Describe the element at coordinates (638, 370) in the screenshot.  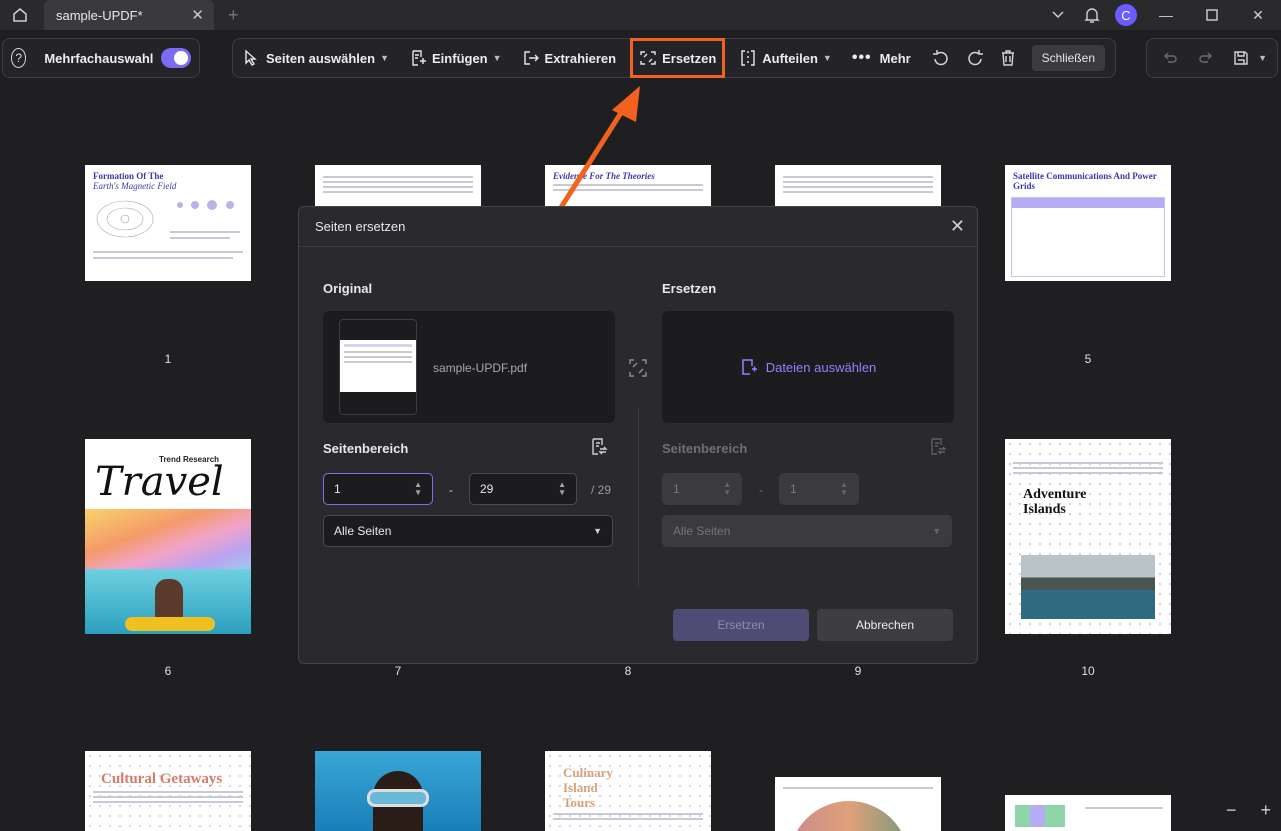
I see `swap-icon` at that location.